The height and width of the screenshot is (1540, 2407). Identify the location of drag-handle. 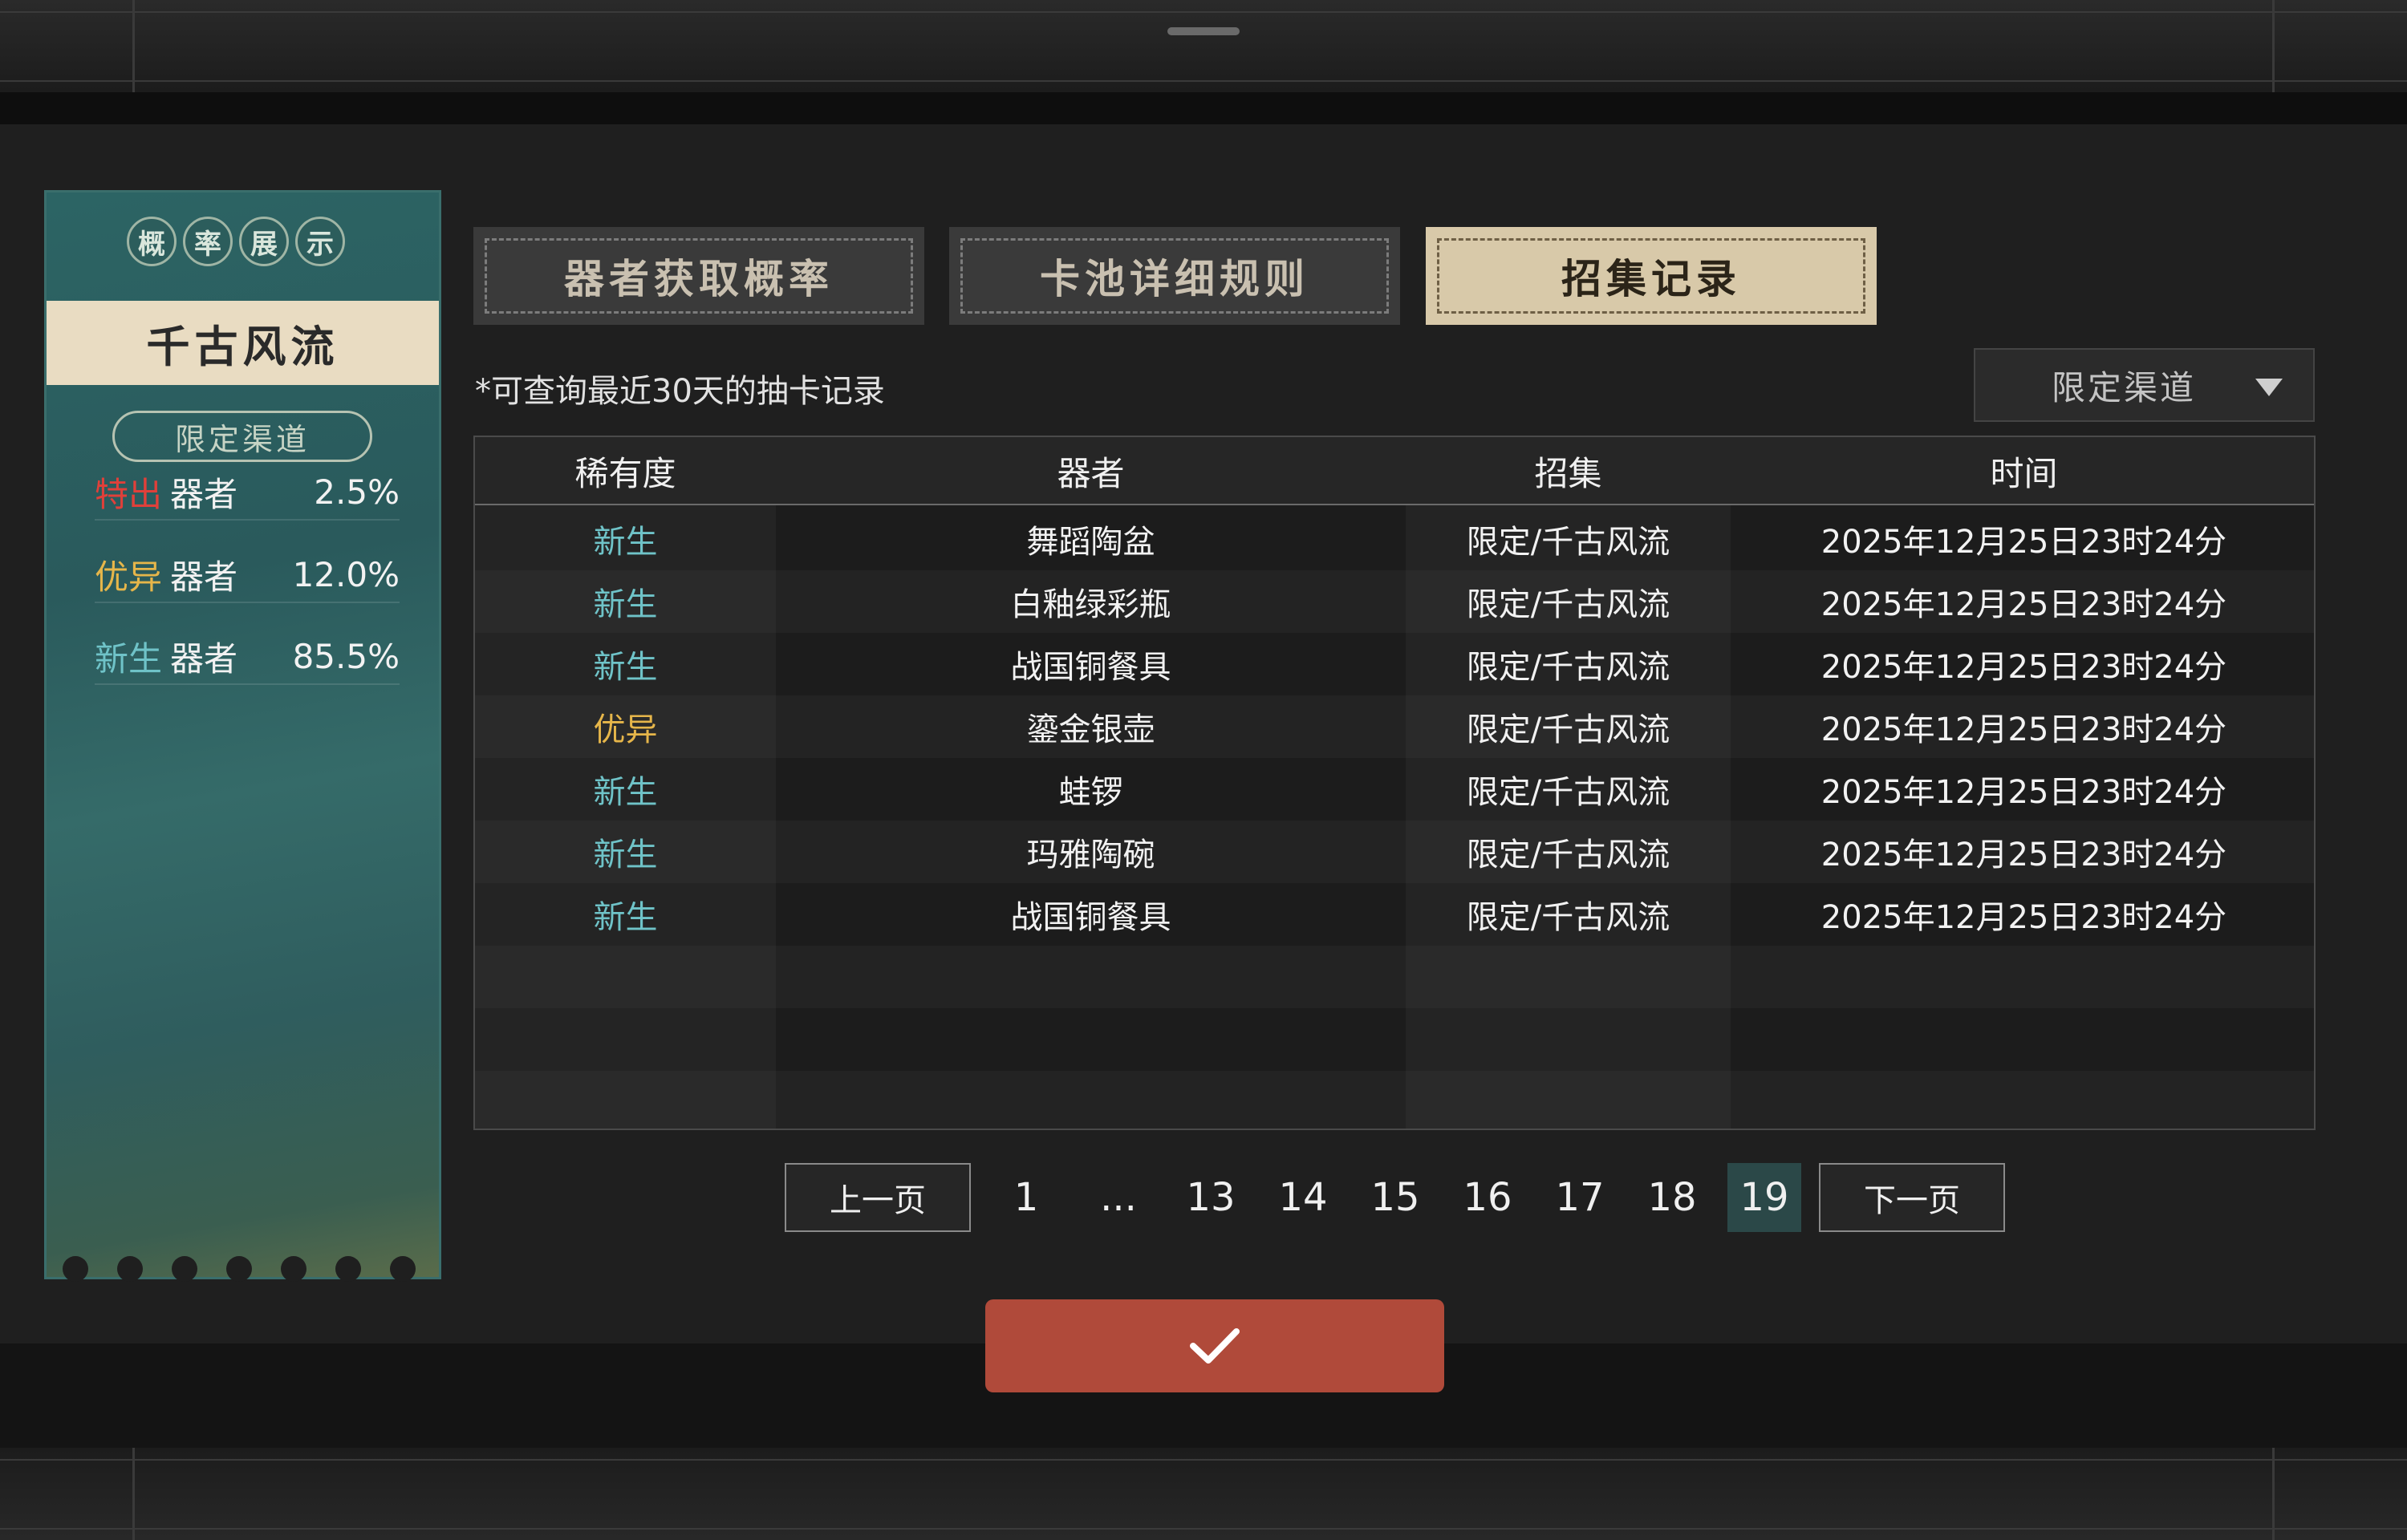
(1203, 31).